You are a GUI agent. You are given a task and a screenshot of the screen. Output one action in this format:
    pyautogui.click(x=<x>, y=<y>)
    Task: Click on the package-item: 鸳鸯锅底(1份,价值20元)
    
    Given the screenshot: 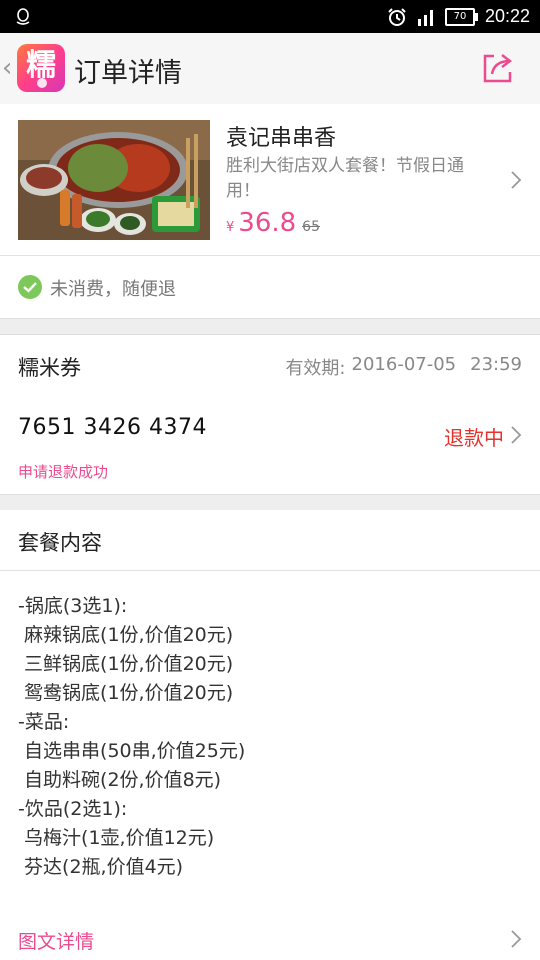 What is the action you would take?
    pyautogui.click(x=126, y=693)
    